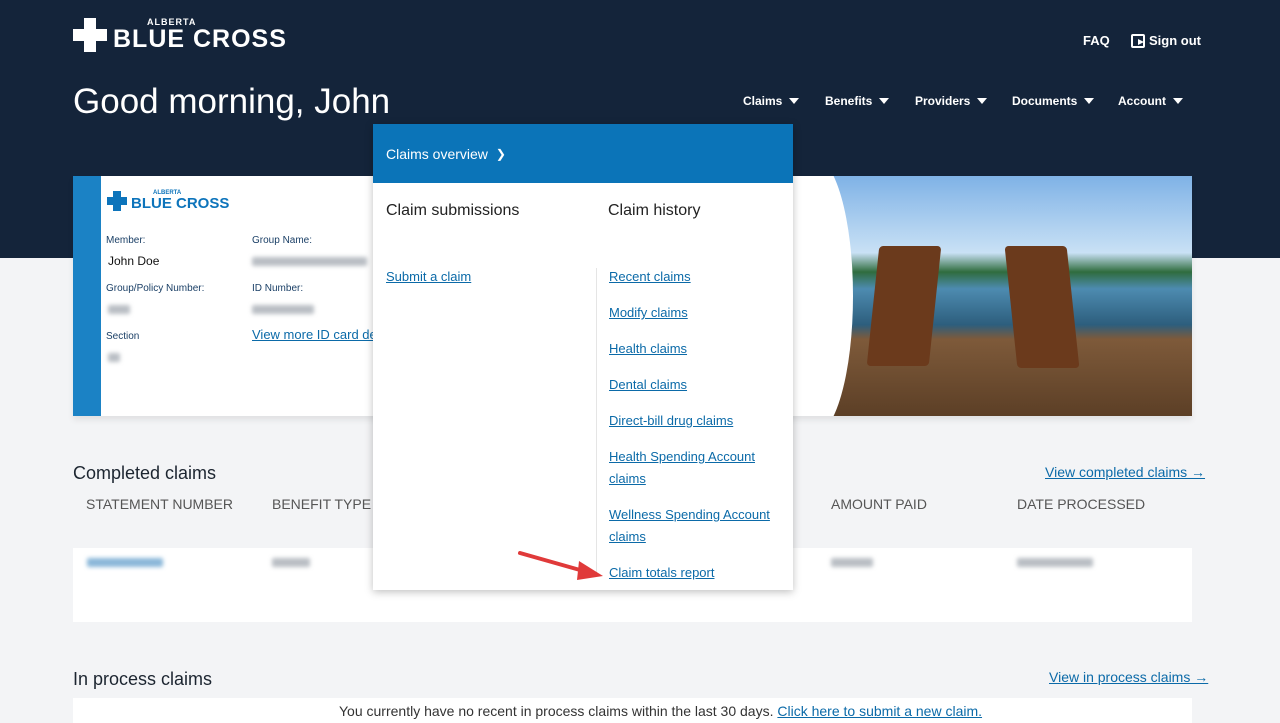  Describe the element at coordinates (696, 349) in the screenshot. I see `health-claims-link: Health claims` at that location.